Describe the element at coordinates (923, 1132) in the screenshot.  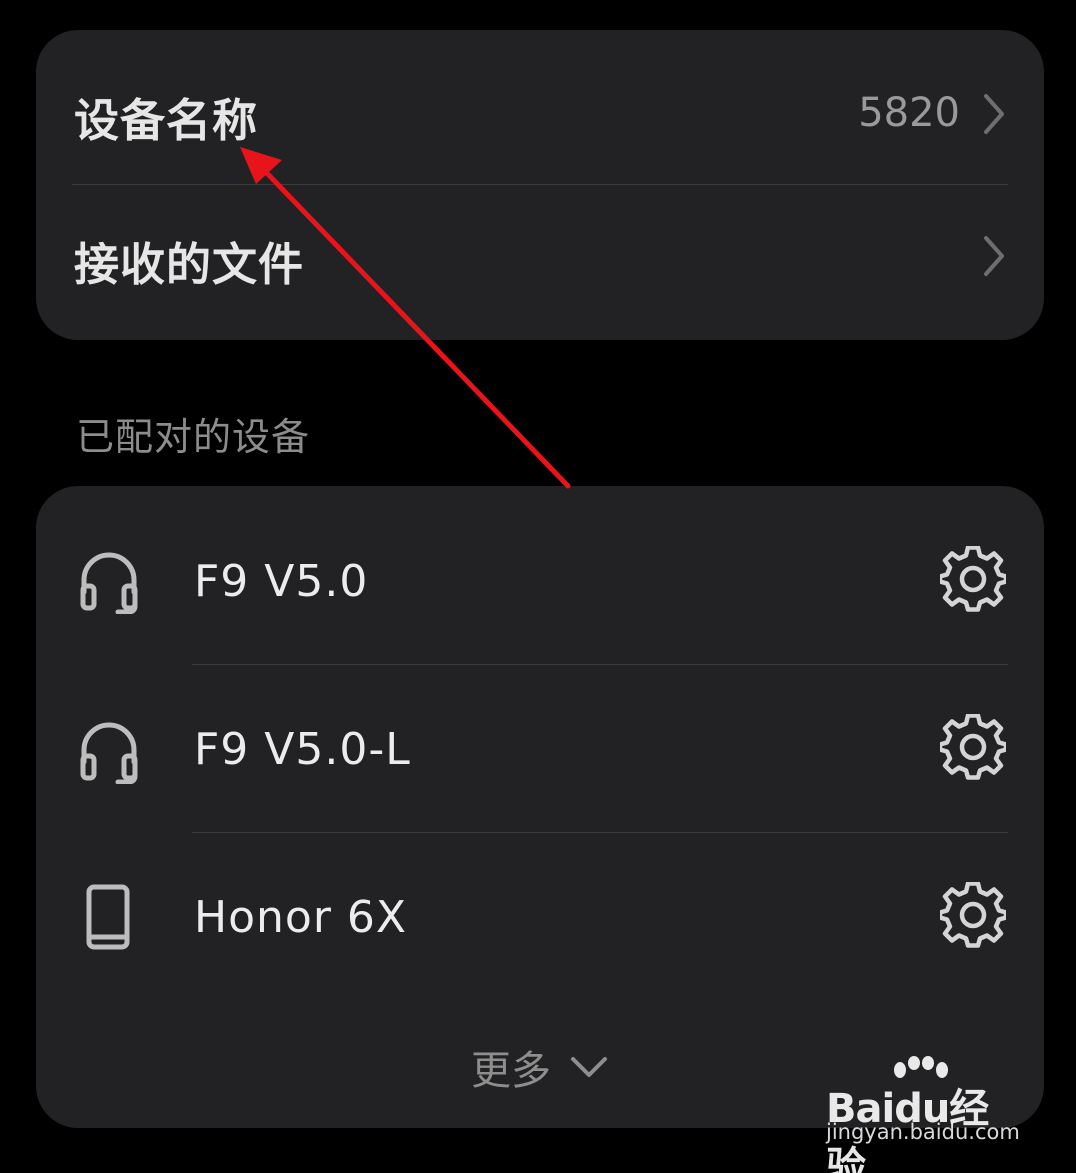
I see `watermark-url: jingyan.baidu.com` at that location.